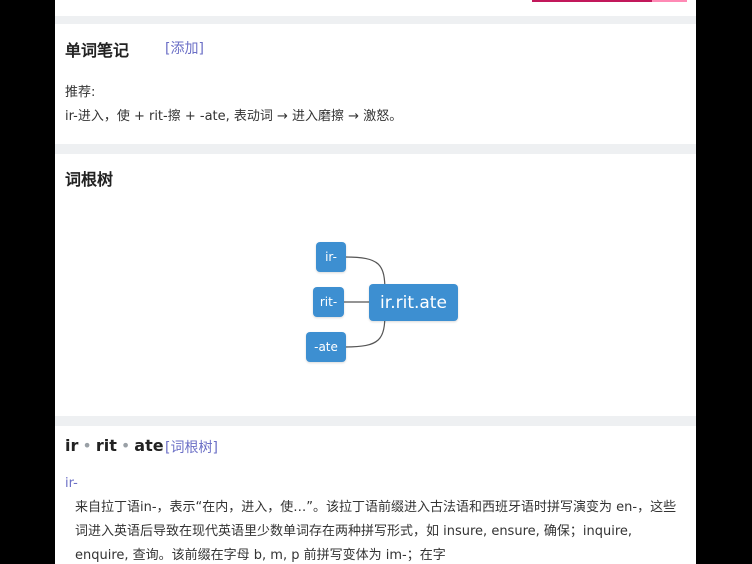  I want to click on word-breakdown: ir • rit • ate, so click(114, 445).